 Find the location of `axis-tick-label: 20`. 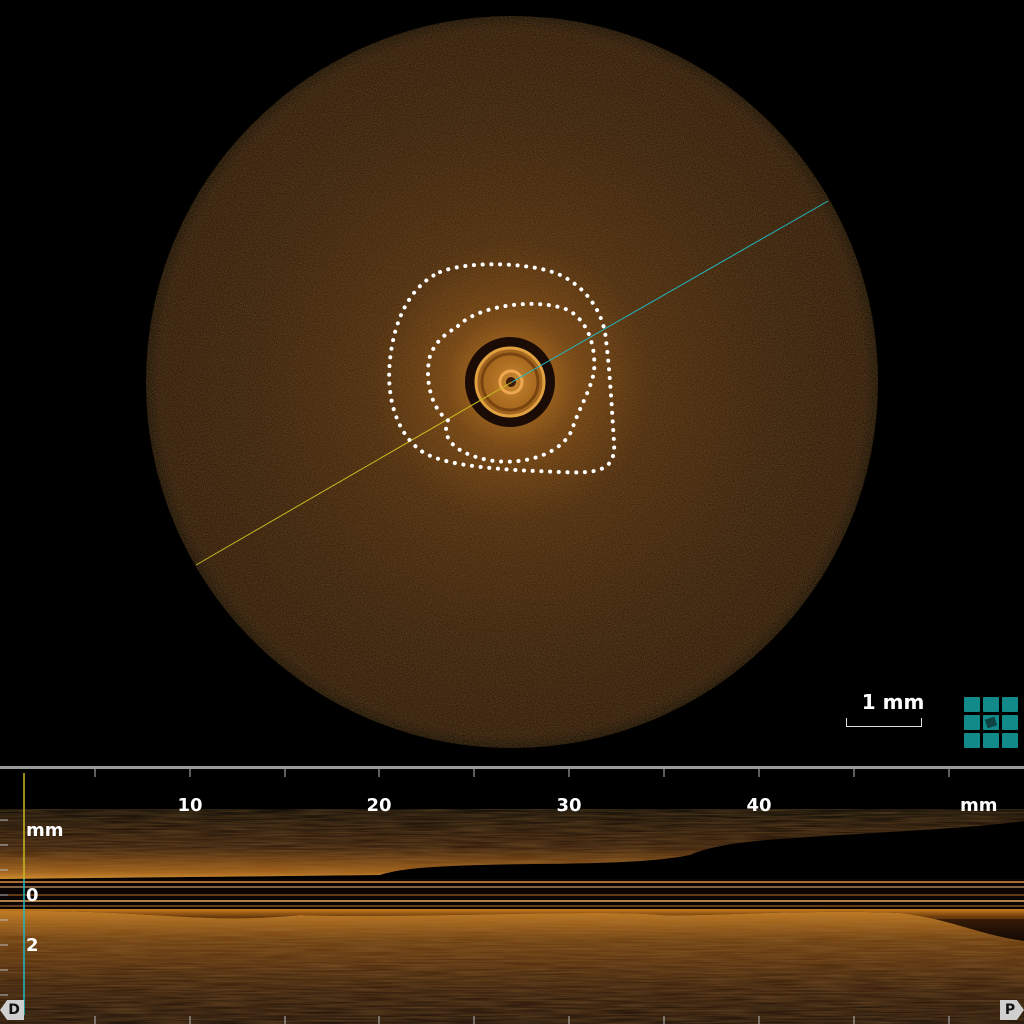

axis-tick-label: 20 is located at coordinates (379, 805).